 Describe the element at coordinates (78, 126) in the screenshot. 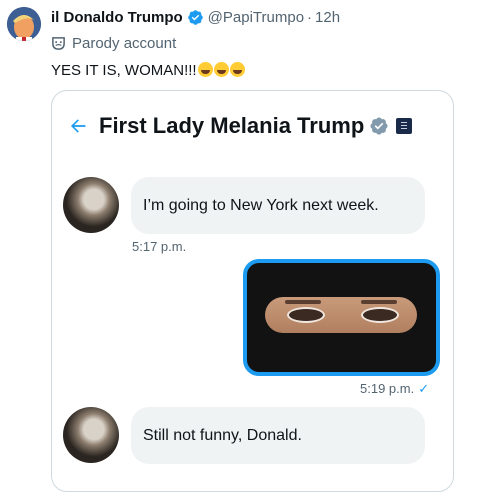

I see `back-arrow-icon` at that location.